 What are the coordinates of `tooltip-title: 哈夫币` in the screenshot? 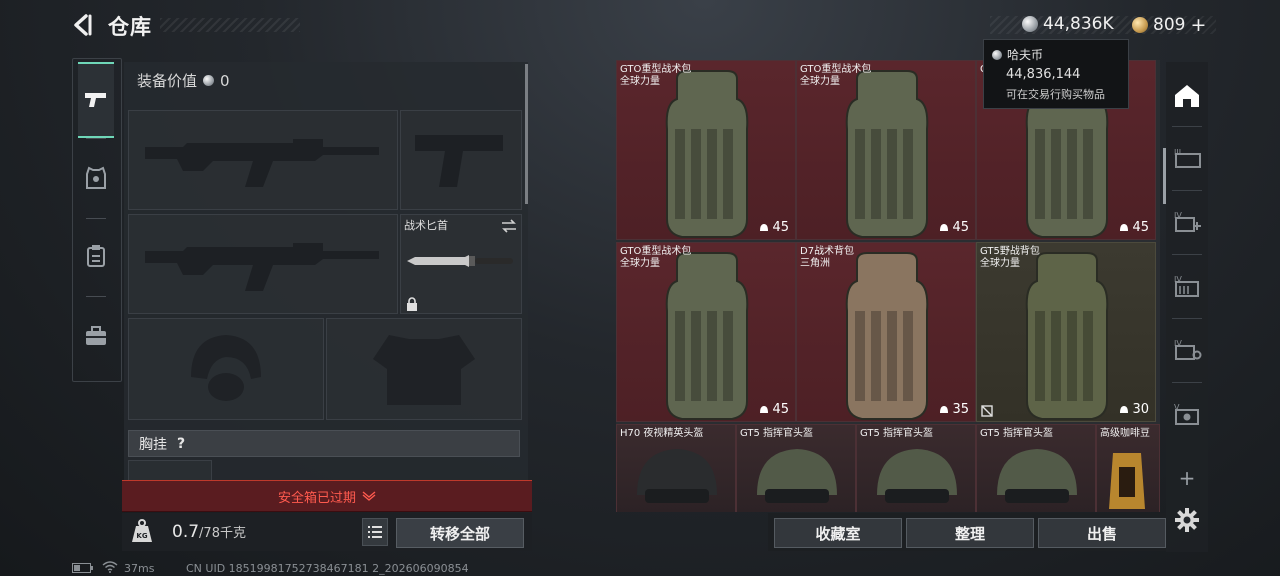 It's located at (1025, 55).